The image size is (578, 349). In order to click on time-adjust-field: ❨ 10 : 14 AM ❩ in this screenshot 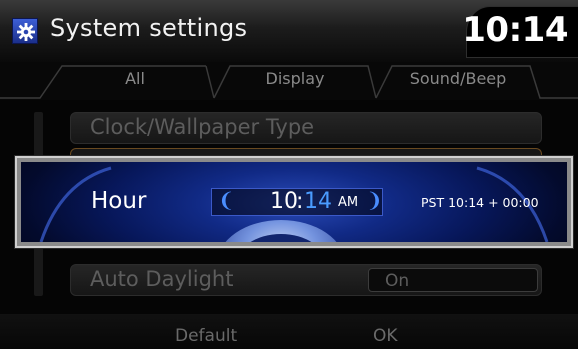, I will do `click(297, 202)`.